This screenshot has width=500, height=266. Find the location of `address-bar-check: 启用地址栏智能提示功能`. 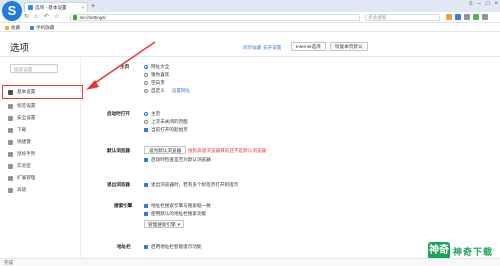

address-bar-check: 启用地址栏智能提示功能 is located at coordinates (173, 247).